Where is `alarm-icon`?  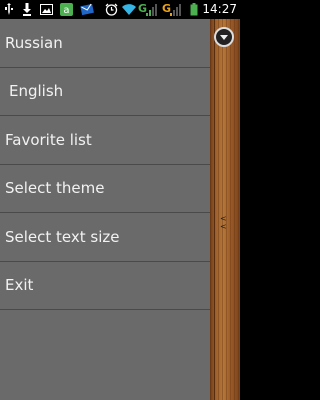
alarm-icon is located at coordinates (111, 9).